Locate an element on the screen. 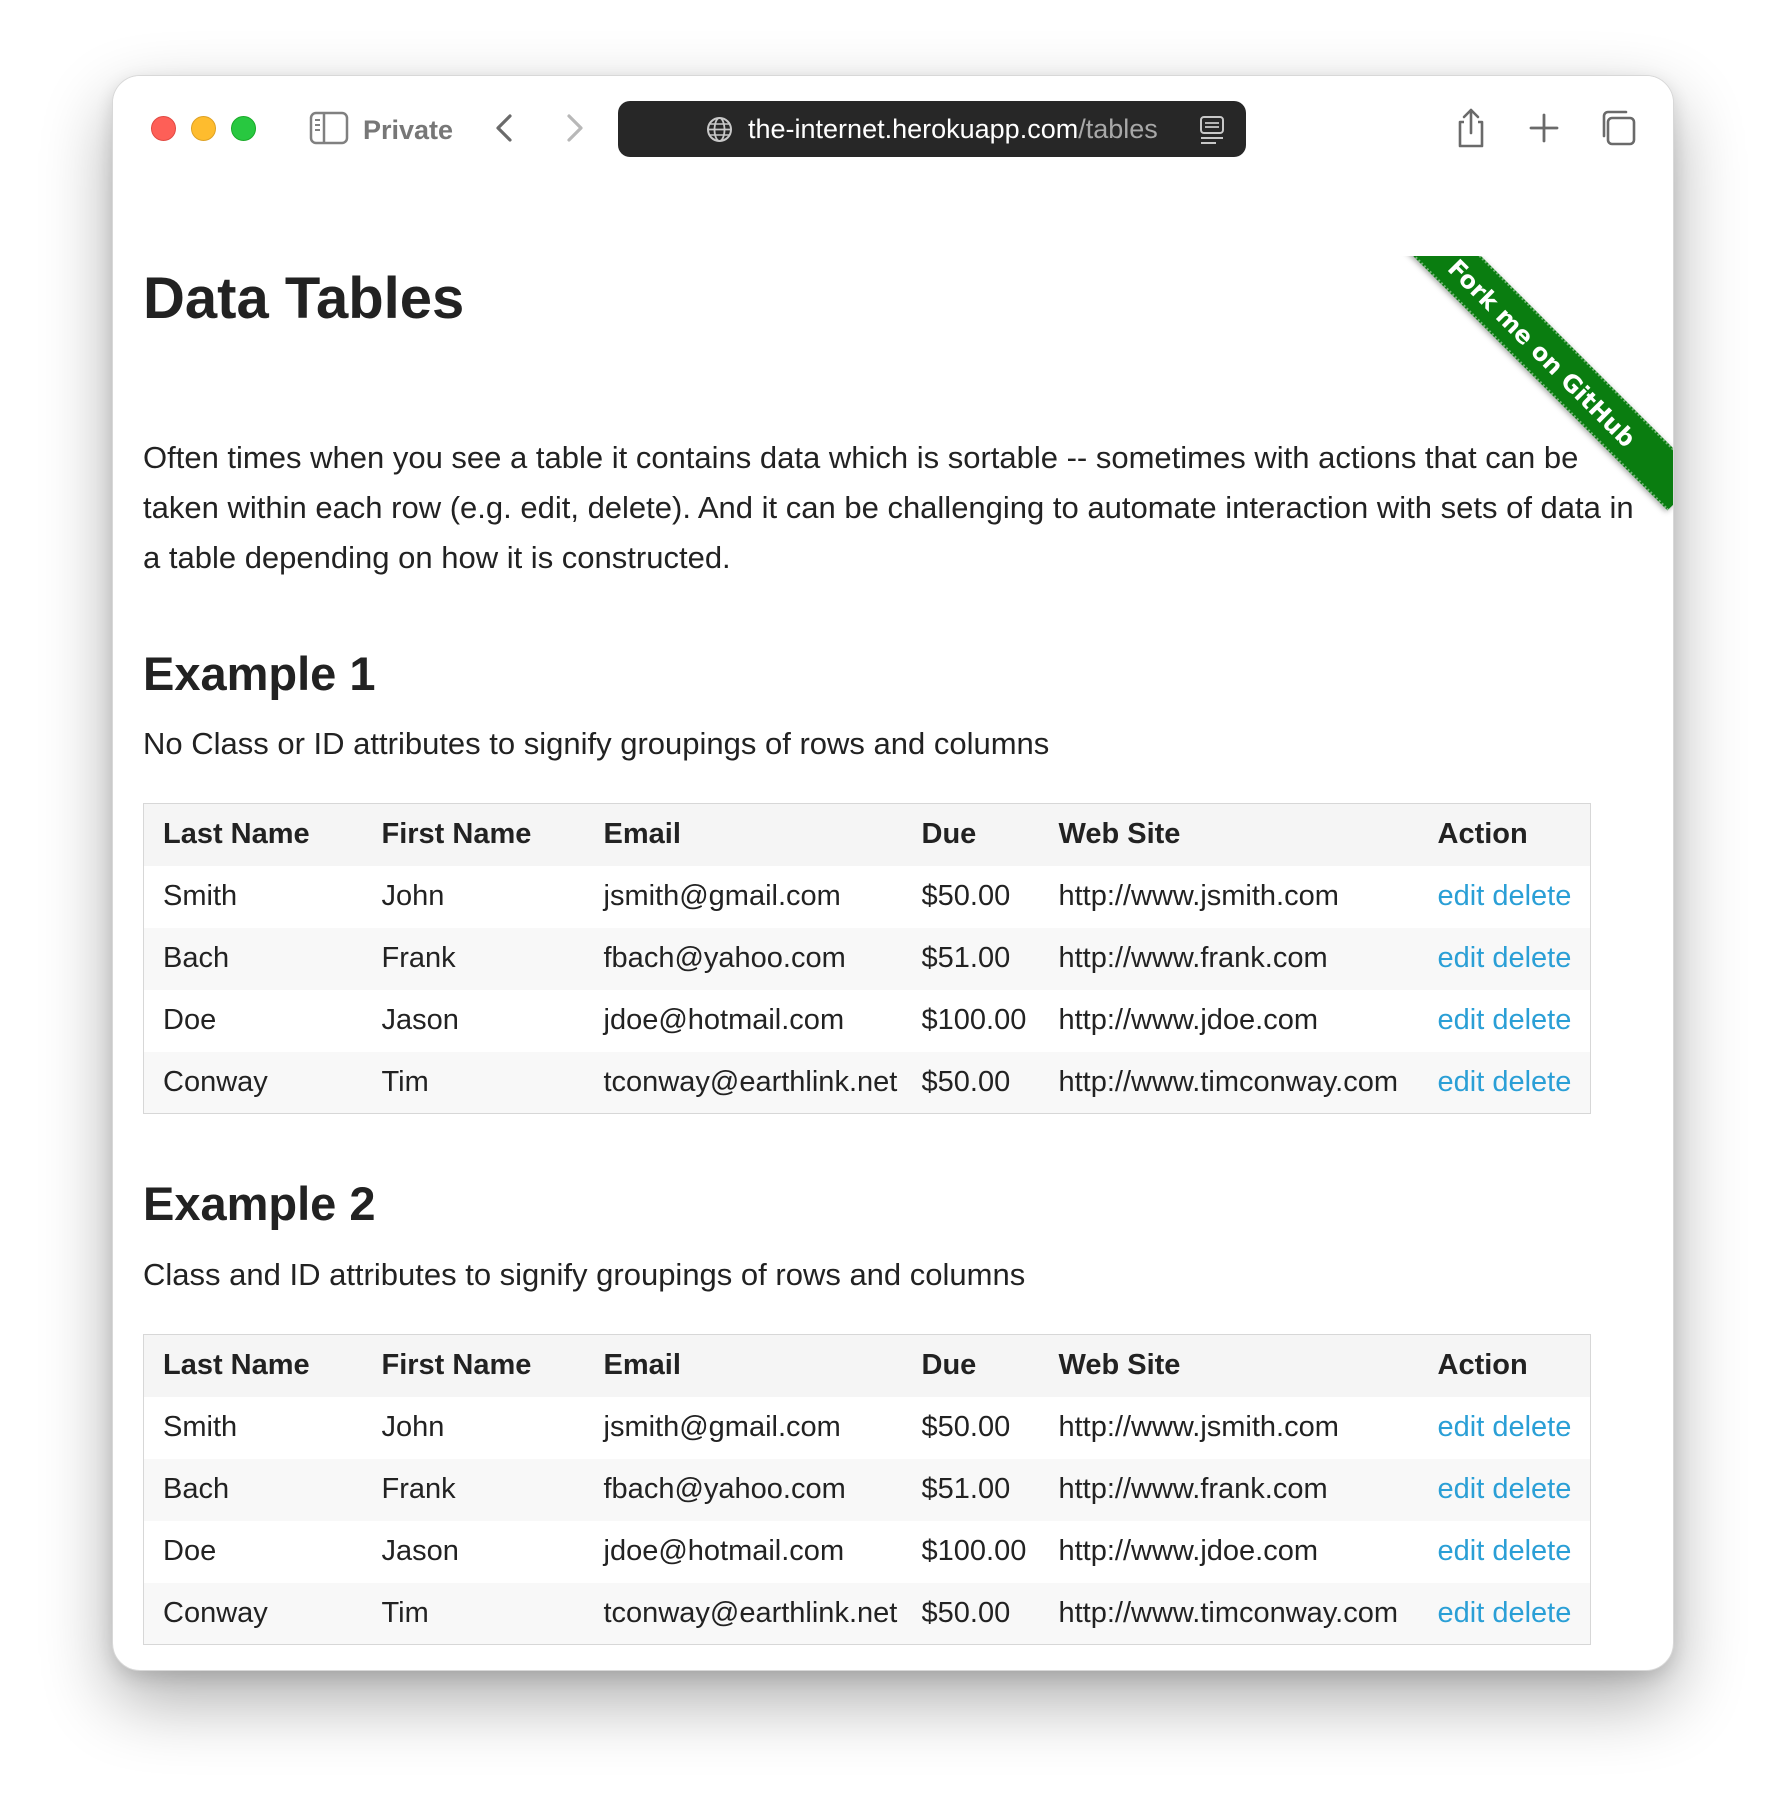 Image resolution: width=1782 pixels, height=1816 pixels. url-path: /tables is located at coordinates (1118, 129).